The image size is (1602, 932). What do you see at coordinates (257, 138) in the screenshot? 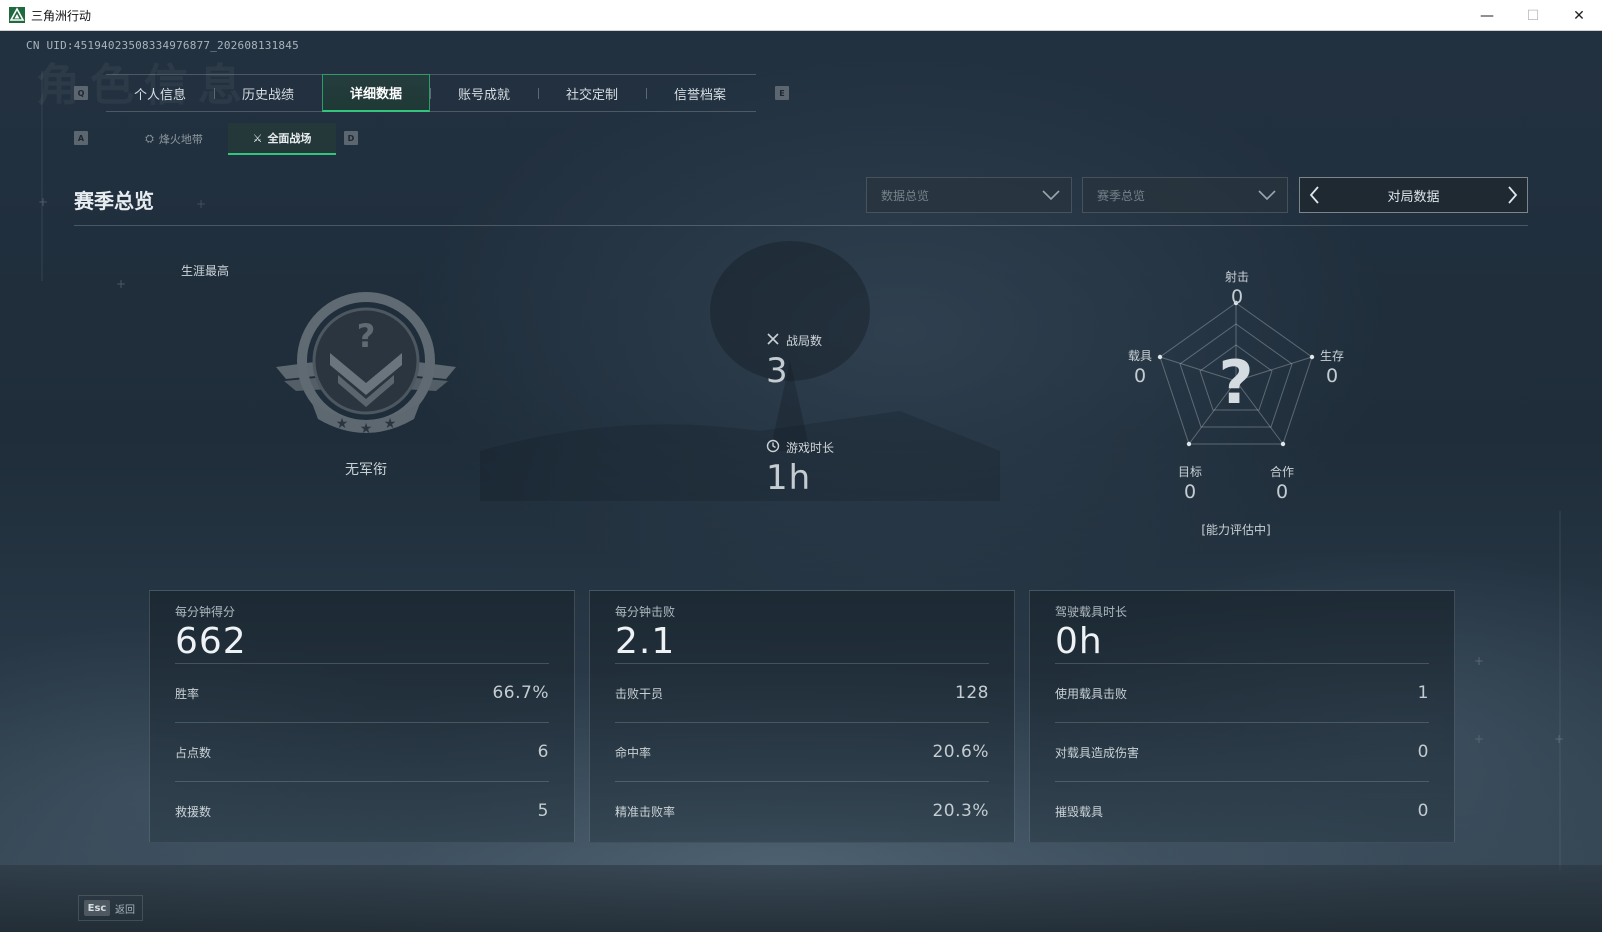
I see `battlefield-icon: ⚔` at bounding box center [257, 138].